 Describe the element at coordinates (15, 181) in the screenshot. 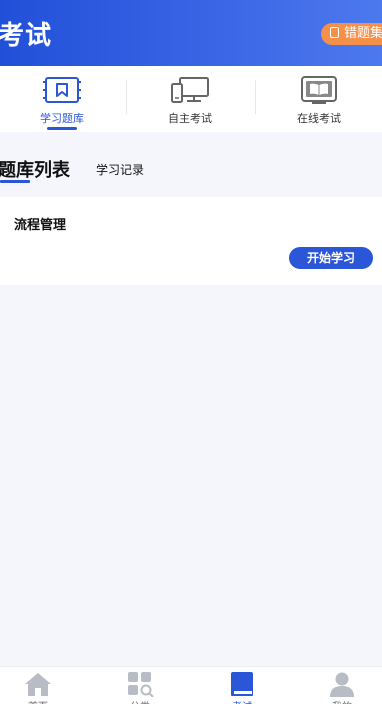

I see `section-title-indicator` at that location.